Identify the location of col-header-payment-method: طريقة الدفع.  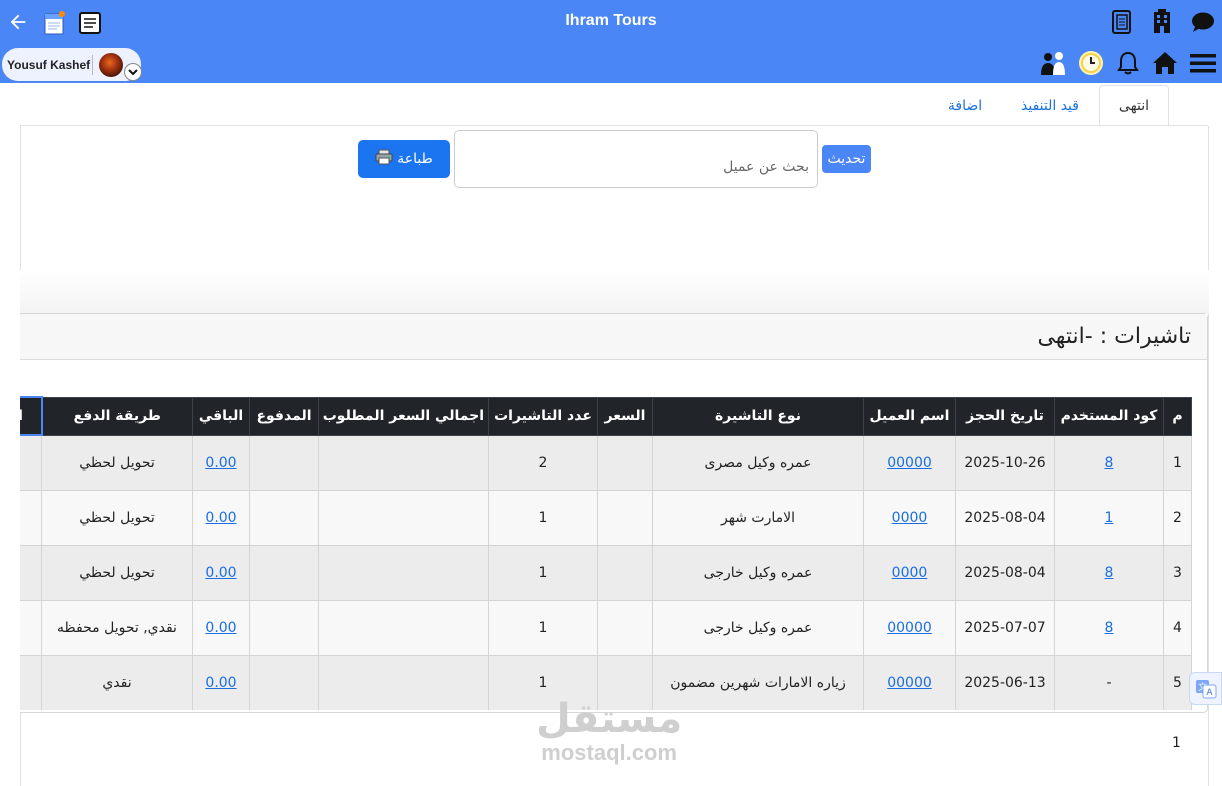
(117, 416).